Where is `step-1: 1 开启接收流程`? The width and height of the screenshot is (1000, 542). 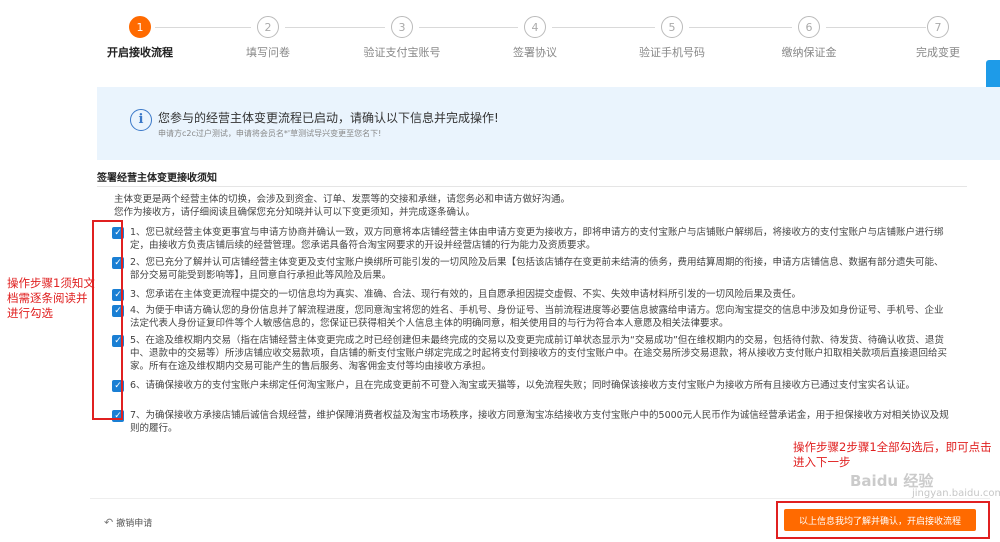
step-1: 1 开启接收流程 is located at coordinates (140, 38).